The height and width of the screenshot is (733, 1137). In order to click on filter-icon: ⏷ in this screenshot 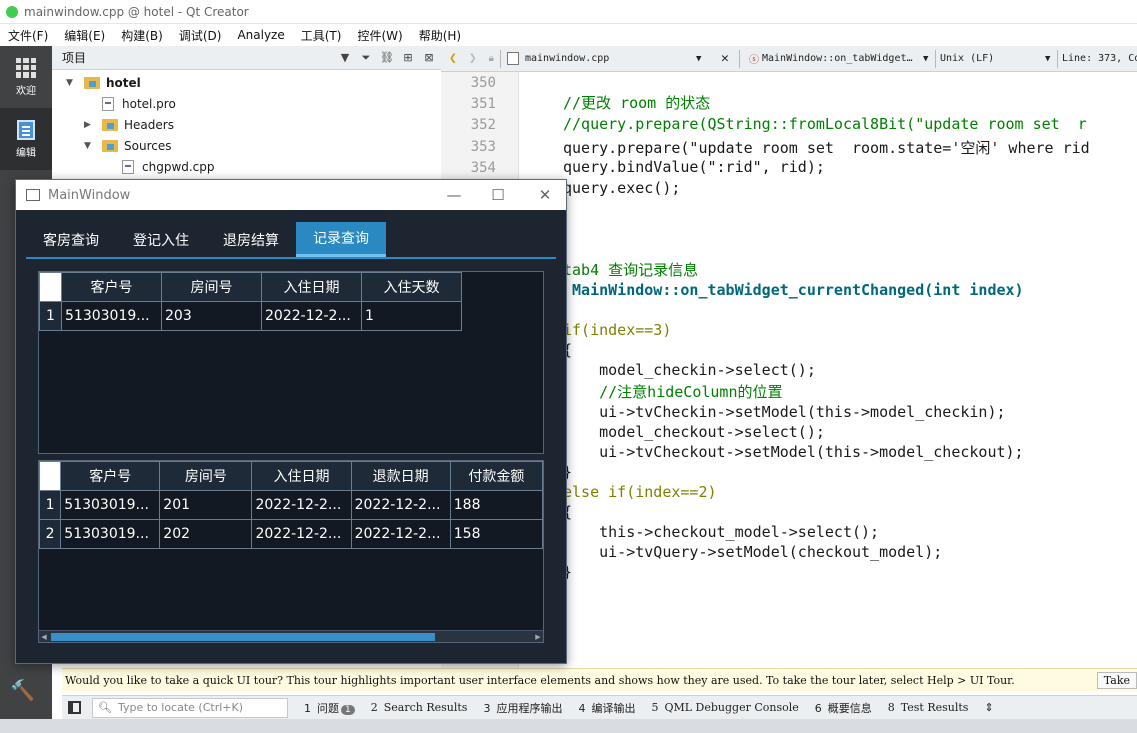, I will do `click(366, 58)`.